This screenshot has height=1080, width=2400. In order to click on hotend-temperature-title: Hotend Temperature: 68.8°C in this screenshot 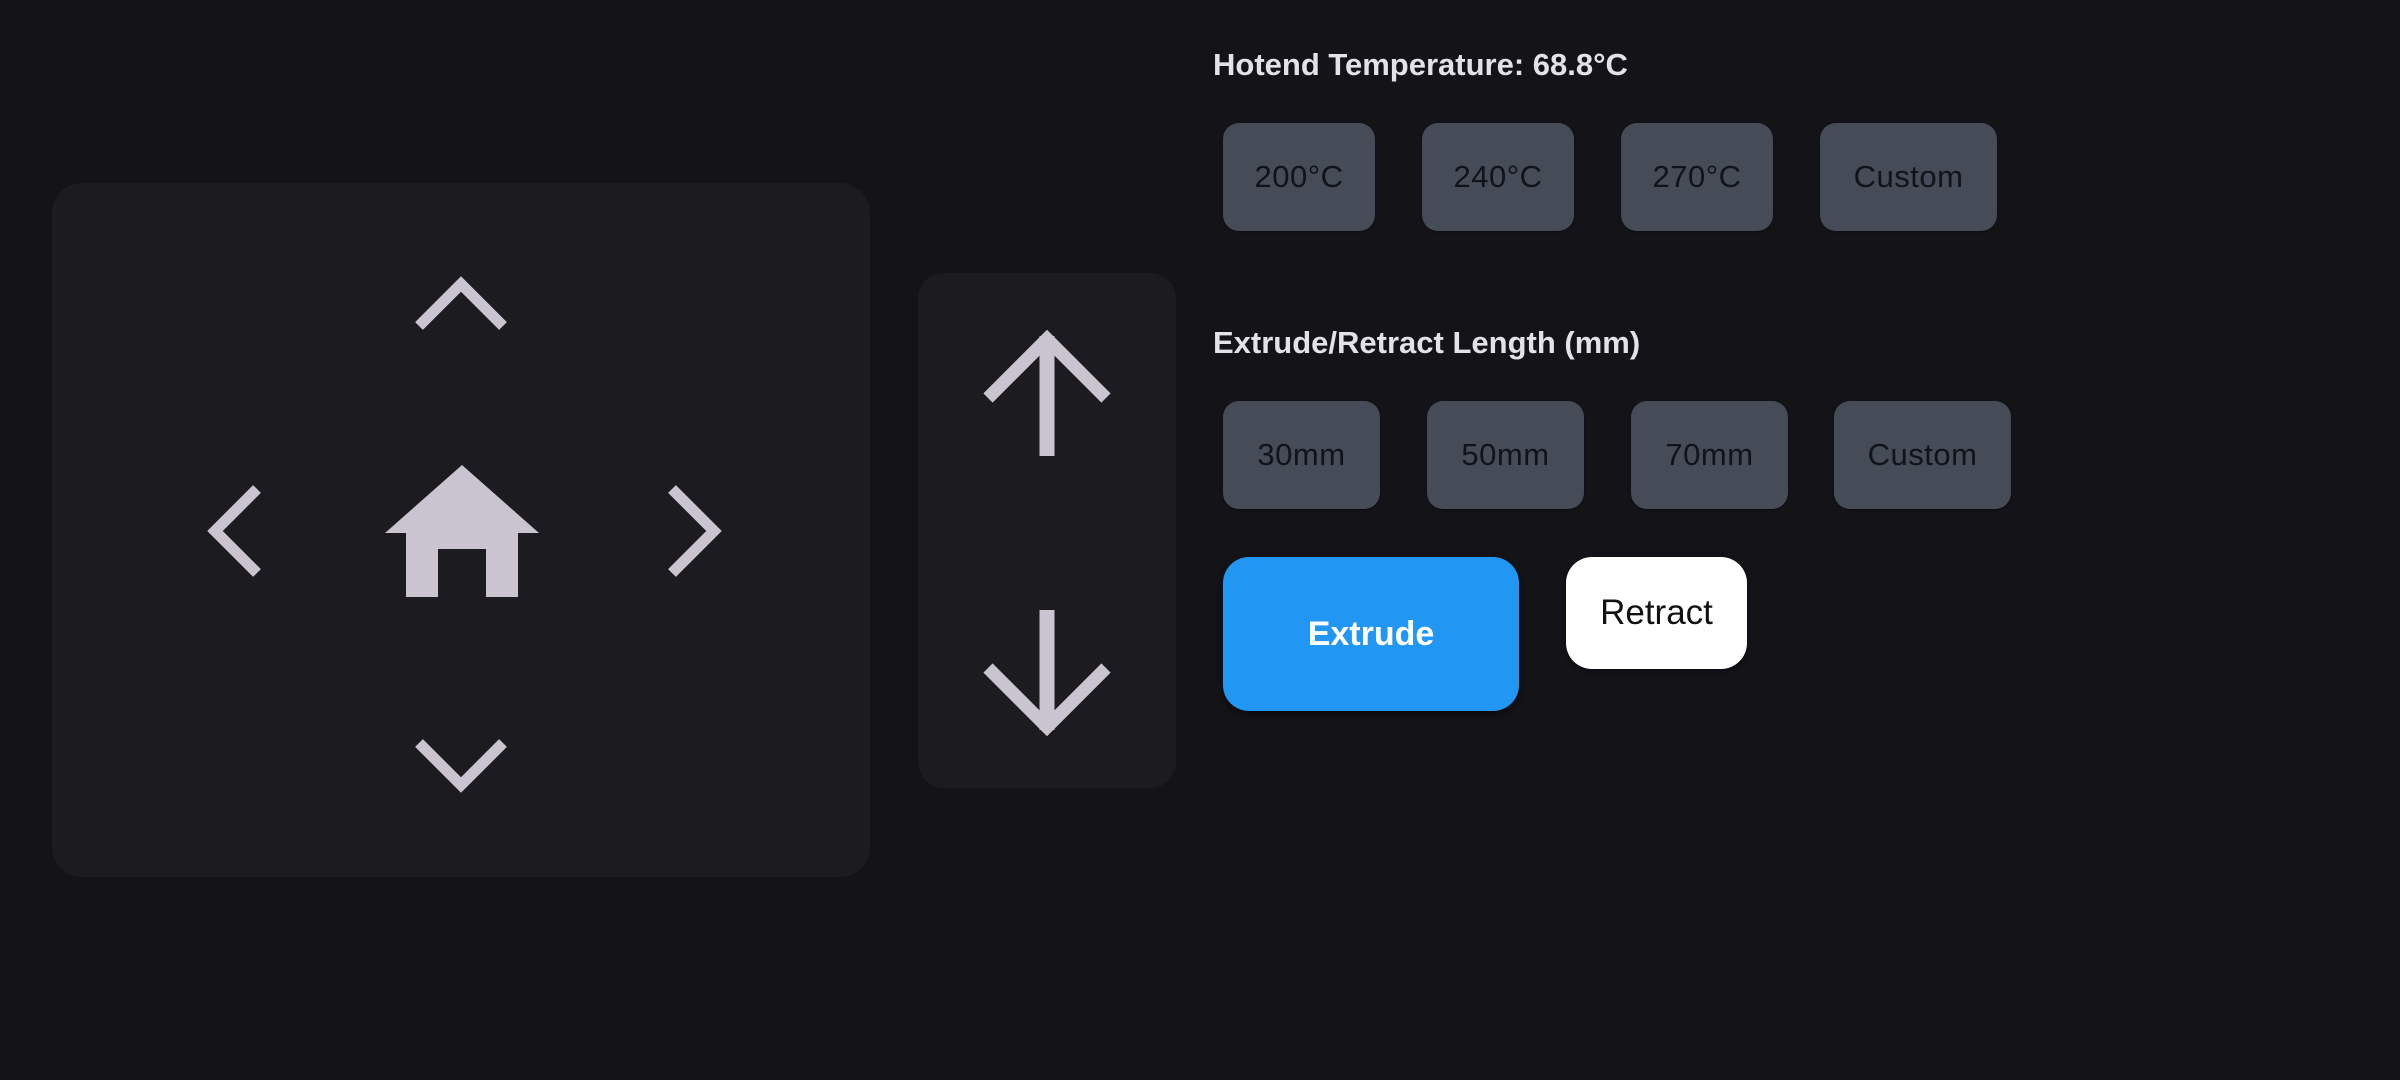, I will do `click(1420, 65)`.